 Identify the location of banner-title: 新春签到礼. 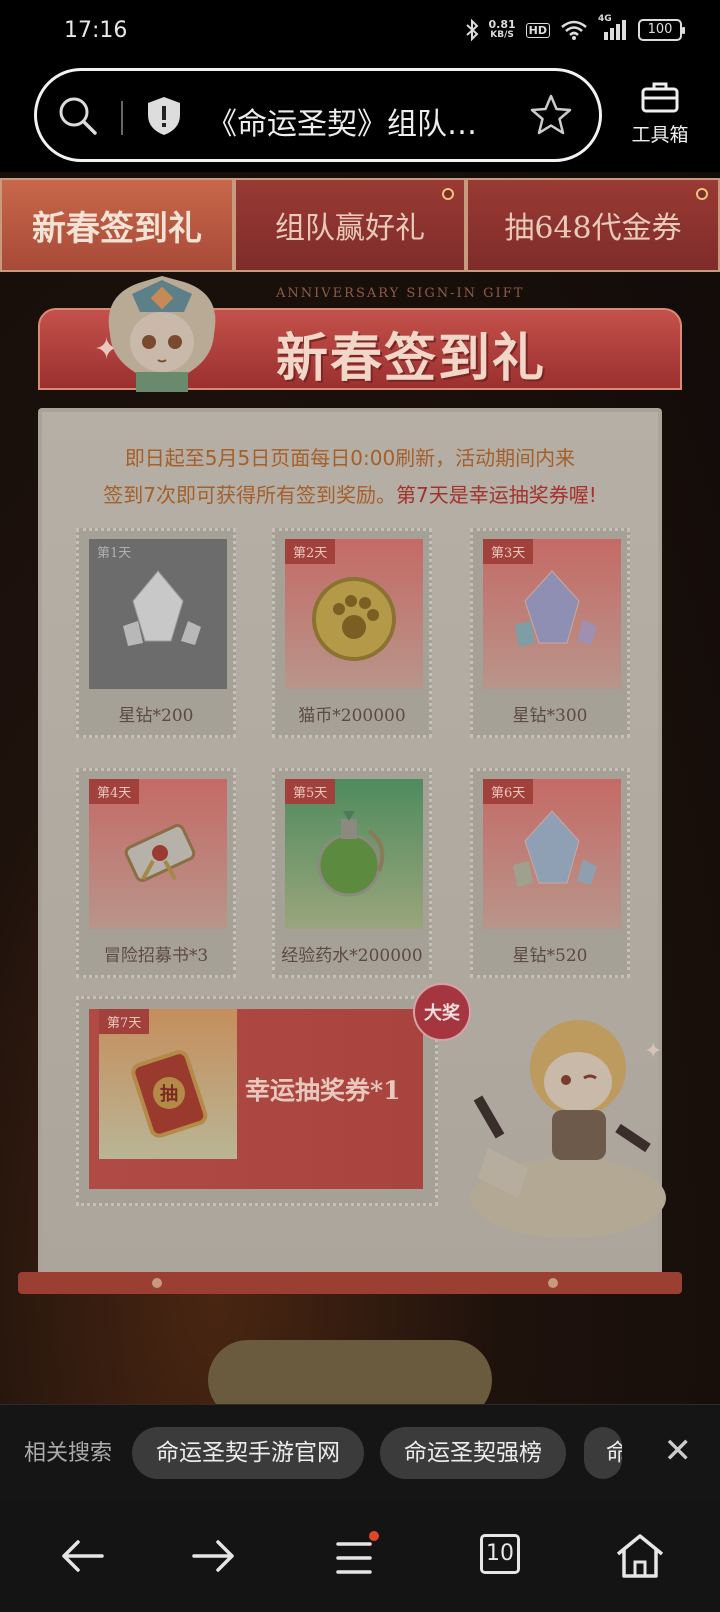
(411, 358).